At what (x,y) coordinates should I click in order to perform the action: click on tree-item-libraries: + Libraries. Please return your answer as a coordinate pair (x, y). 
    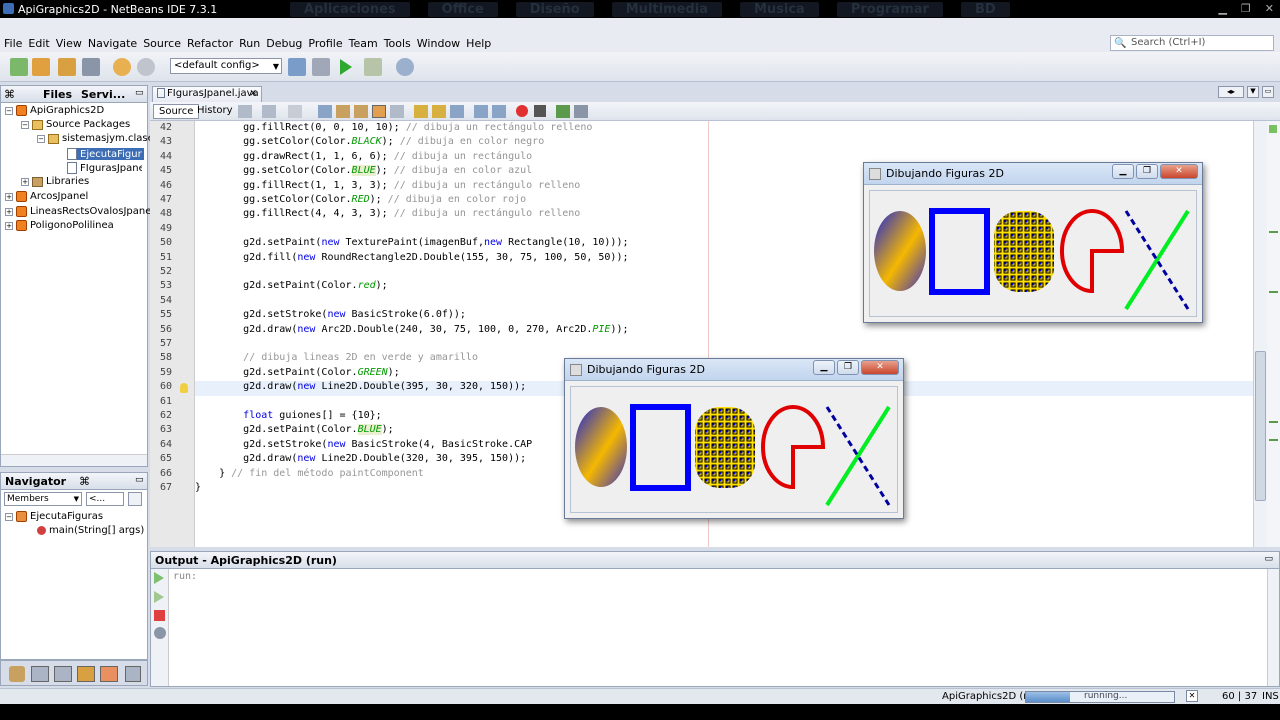
    Looking at the image, I should click on (55, 181).